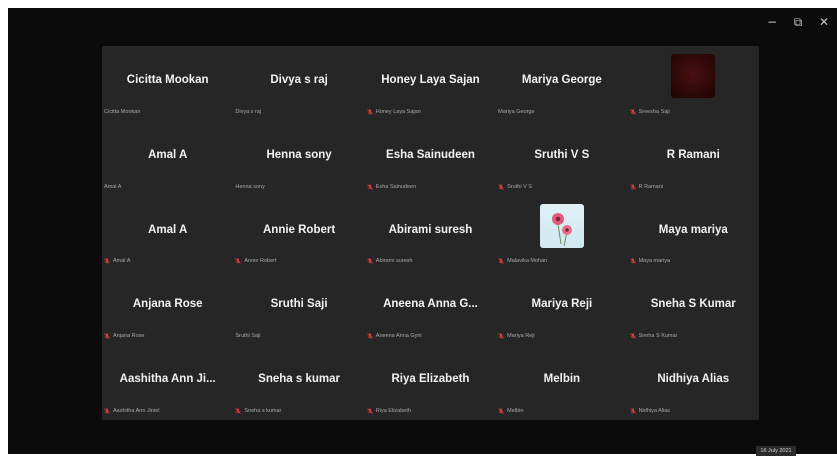  What do you see at coordinates (248, 336) in the screenshot?
I see `participant-label-text: Sruthi Saji` at bounding box center [248, 336].